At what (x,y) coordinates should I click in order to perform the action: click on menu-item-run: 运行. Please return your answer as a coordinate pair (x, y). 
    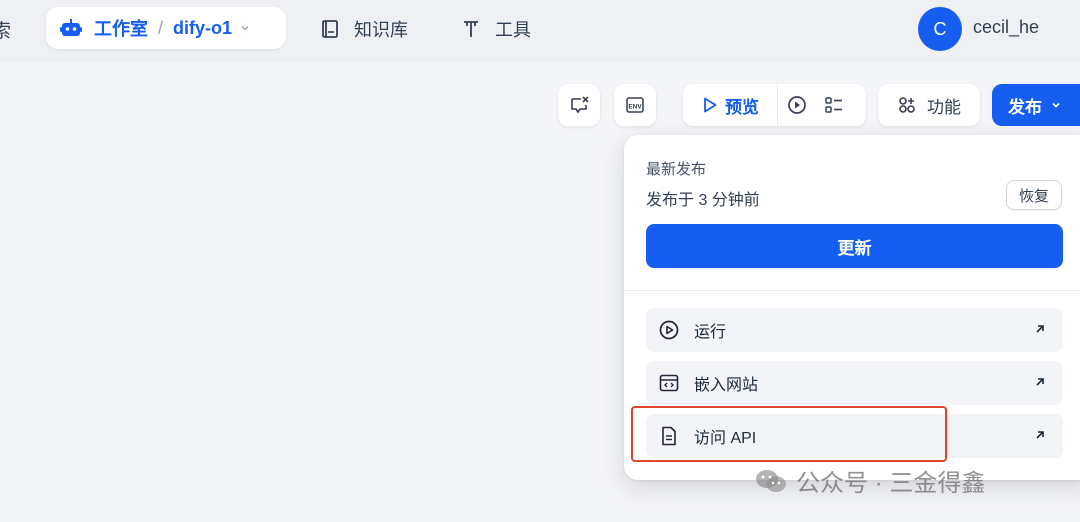
    Looking at the image, I should click on (854, 330).